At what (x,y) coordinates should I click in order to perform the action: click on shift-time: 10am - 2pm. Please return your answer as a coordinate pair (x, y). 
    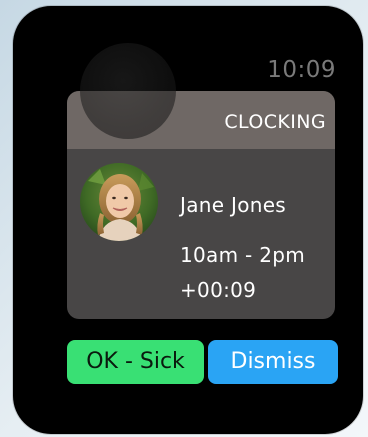
    Looking at the image, I should click on (243, 255).